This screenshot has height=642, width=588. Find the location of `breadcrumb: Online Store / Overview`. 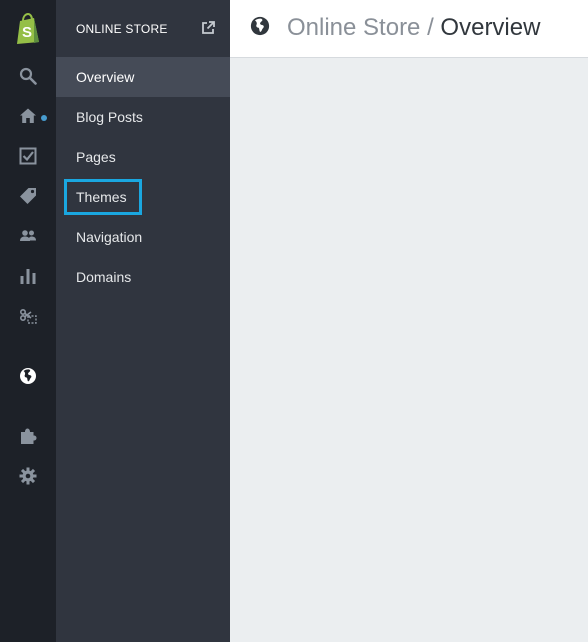

breadcrumb: Online Store / Overview is located at coordinates (413, 28).